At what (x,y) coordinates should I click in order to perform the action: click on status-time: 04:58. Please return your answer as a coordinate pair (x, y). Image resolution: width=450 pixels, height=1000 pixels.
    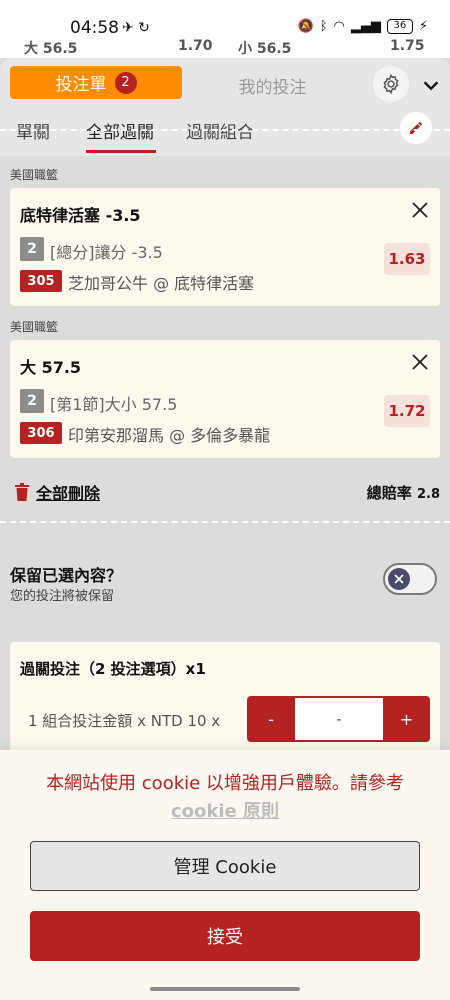
    Looking at the image, I should click on (94, 28).